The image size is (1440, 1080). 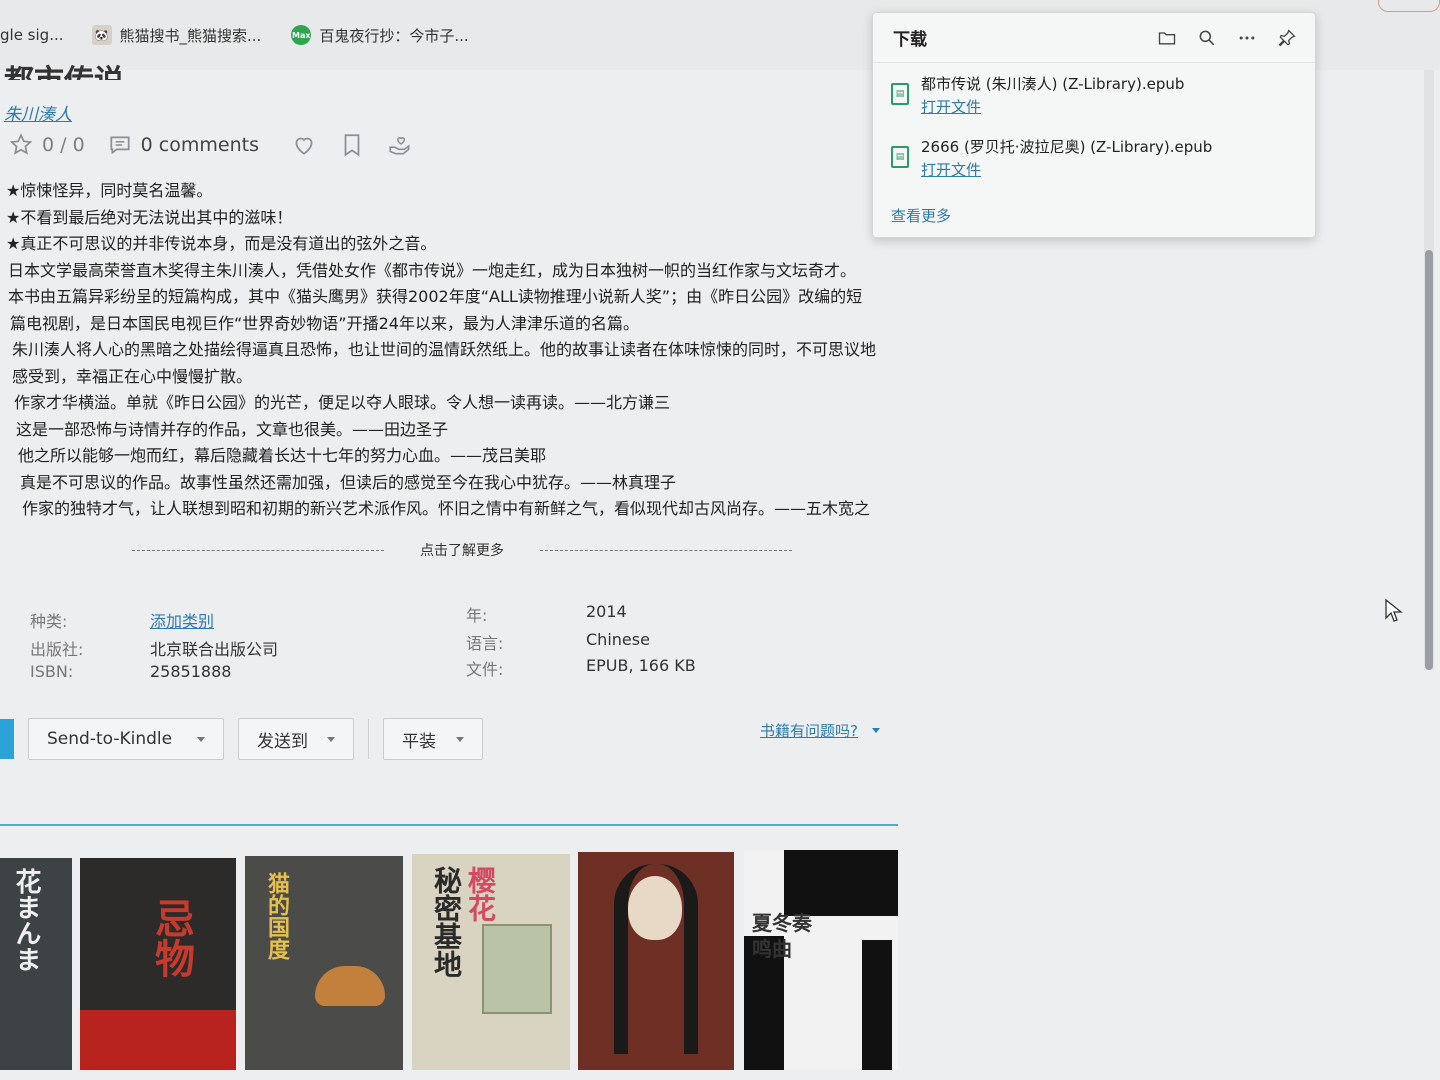 What do you see at coordinates (517, 969) in the screenshot?
I see `cover-illustration` at bounding box center [517, 969].